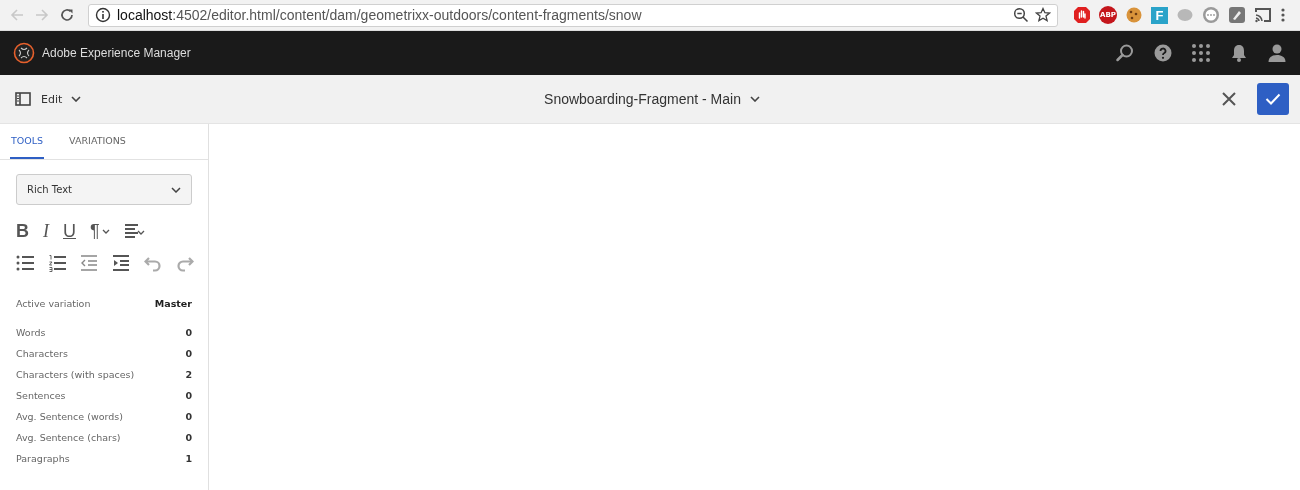 The width and height of the screenshot is (1300, 490). Describe the element at coordinates (1263, 15) in the screenshot. I see `cast-icon` at that location.